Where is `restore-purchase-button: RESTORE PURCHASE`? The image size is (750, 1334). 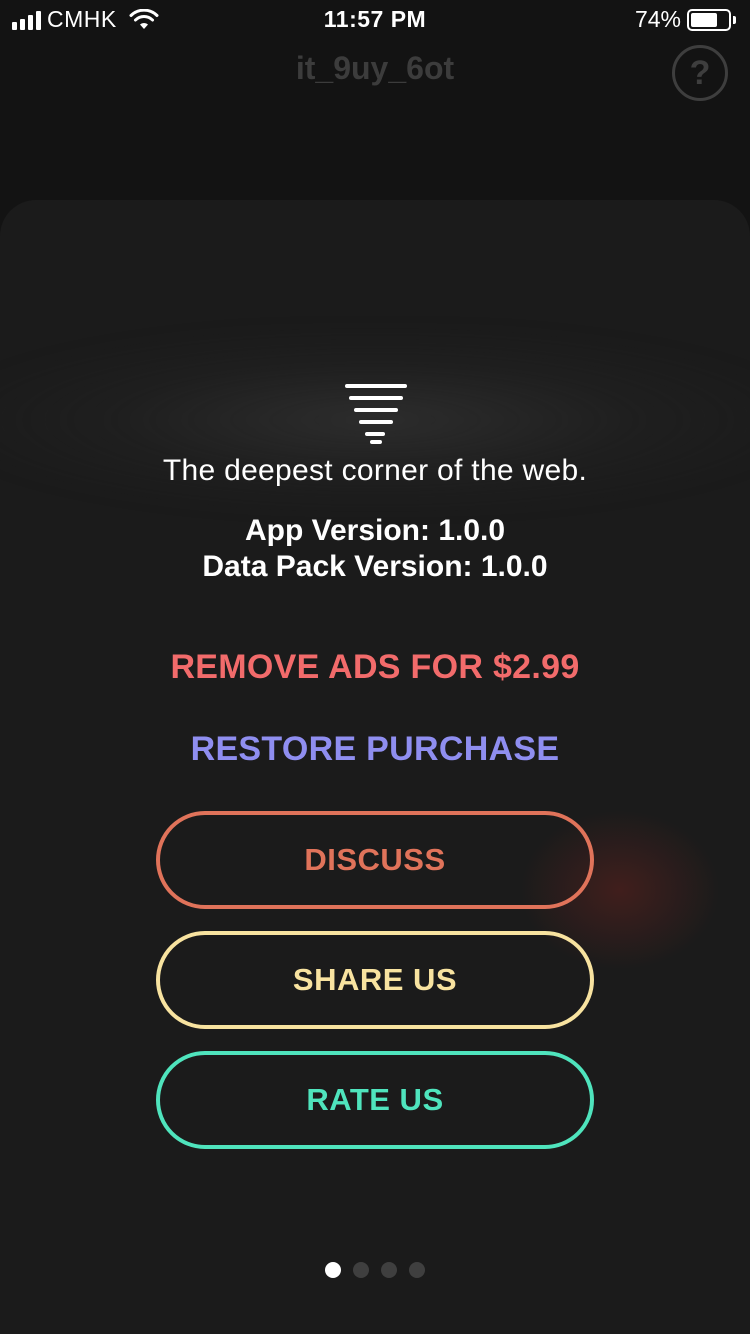
restore-purchase-button: RESTORE PURCHASE is located at coordinates (375, 749).